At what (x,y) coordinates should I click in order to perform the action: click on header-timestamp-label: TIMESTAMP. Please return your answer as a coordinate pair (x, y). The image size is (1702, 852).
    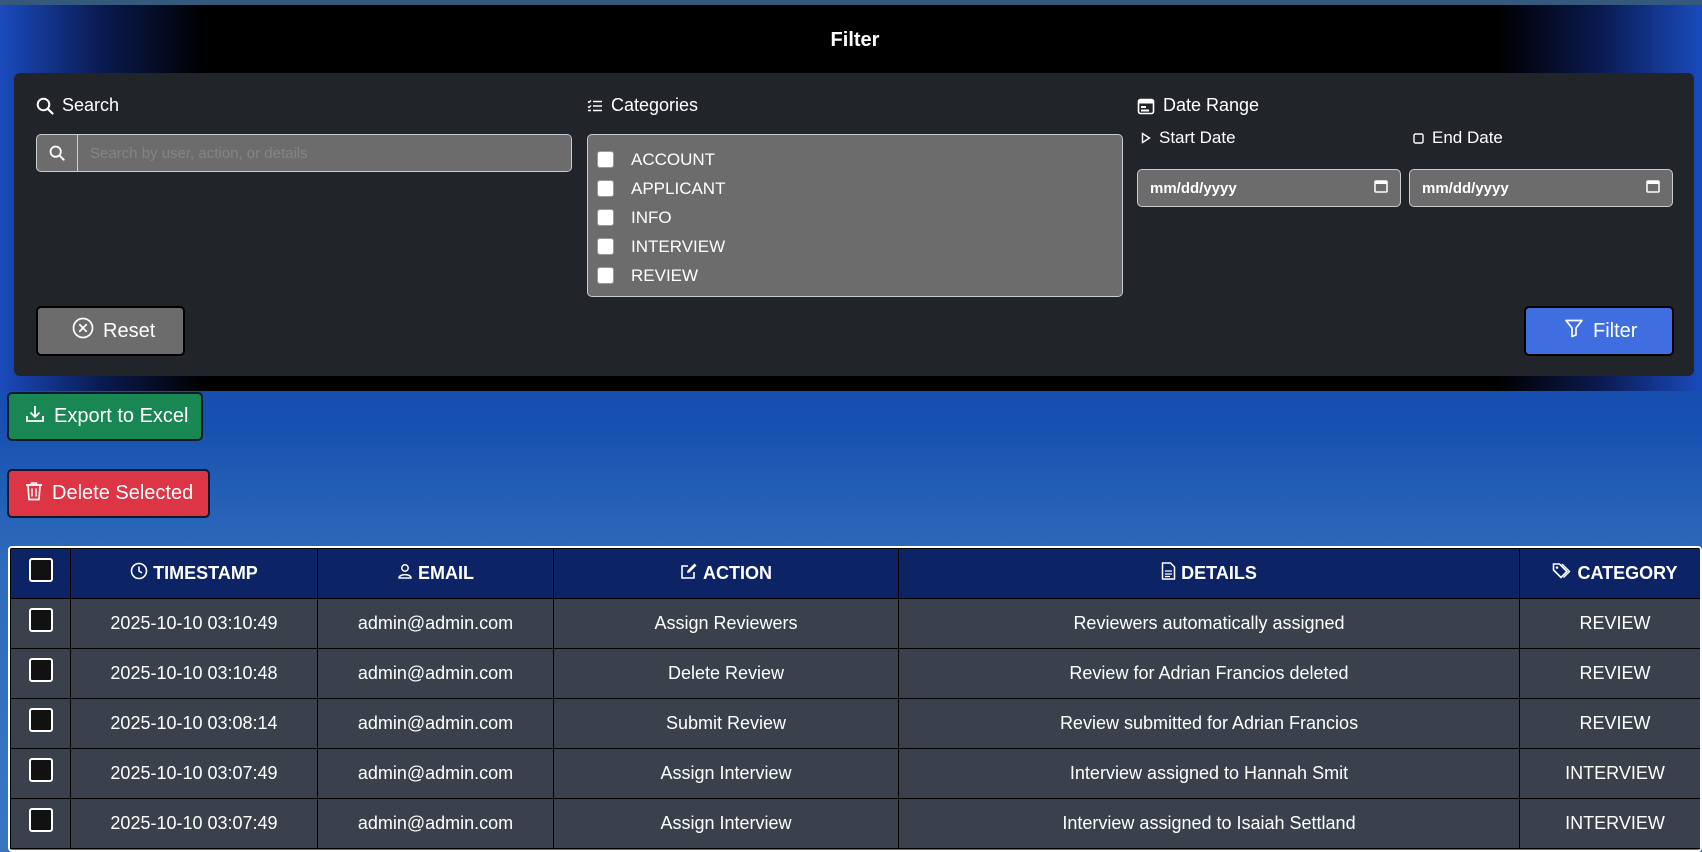
    Looking at the image, I should click on (205, 573).